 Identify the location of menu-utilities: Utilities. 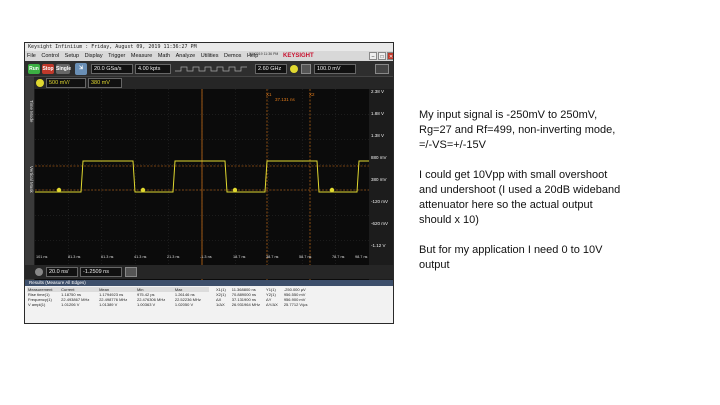
(210, 56).